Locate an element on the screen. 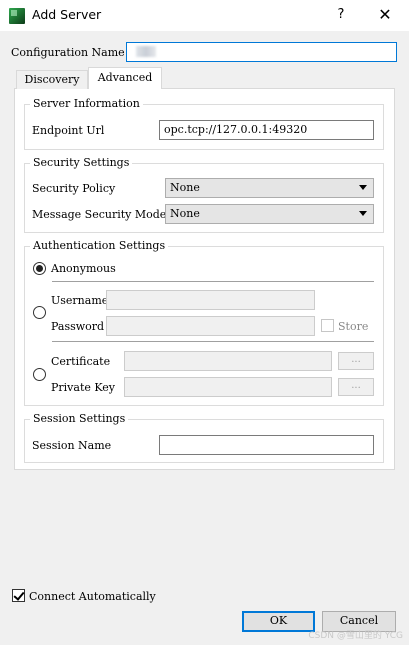  anonymous-radio is located at coordinates (39, 268).